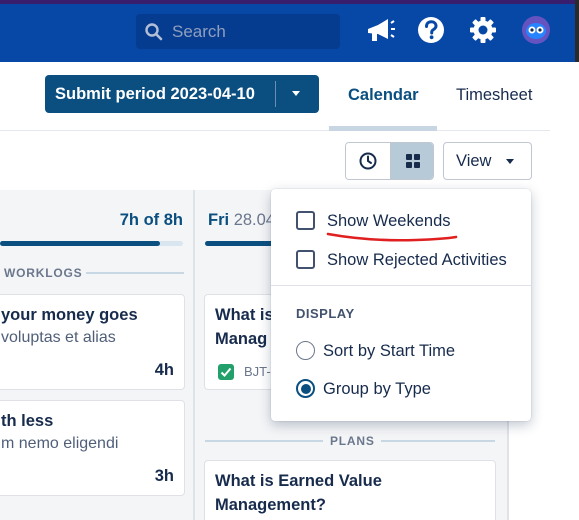  I want to click on header-divider, so click(275, 130).